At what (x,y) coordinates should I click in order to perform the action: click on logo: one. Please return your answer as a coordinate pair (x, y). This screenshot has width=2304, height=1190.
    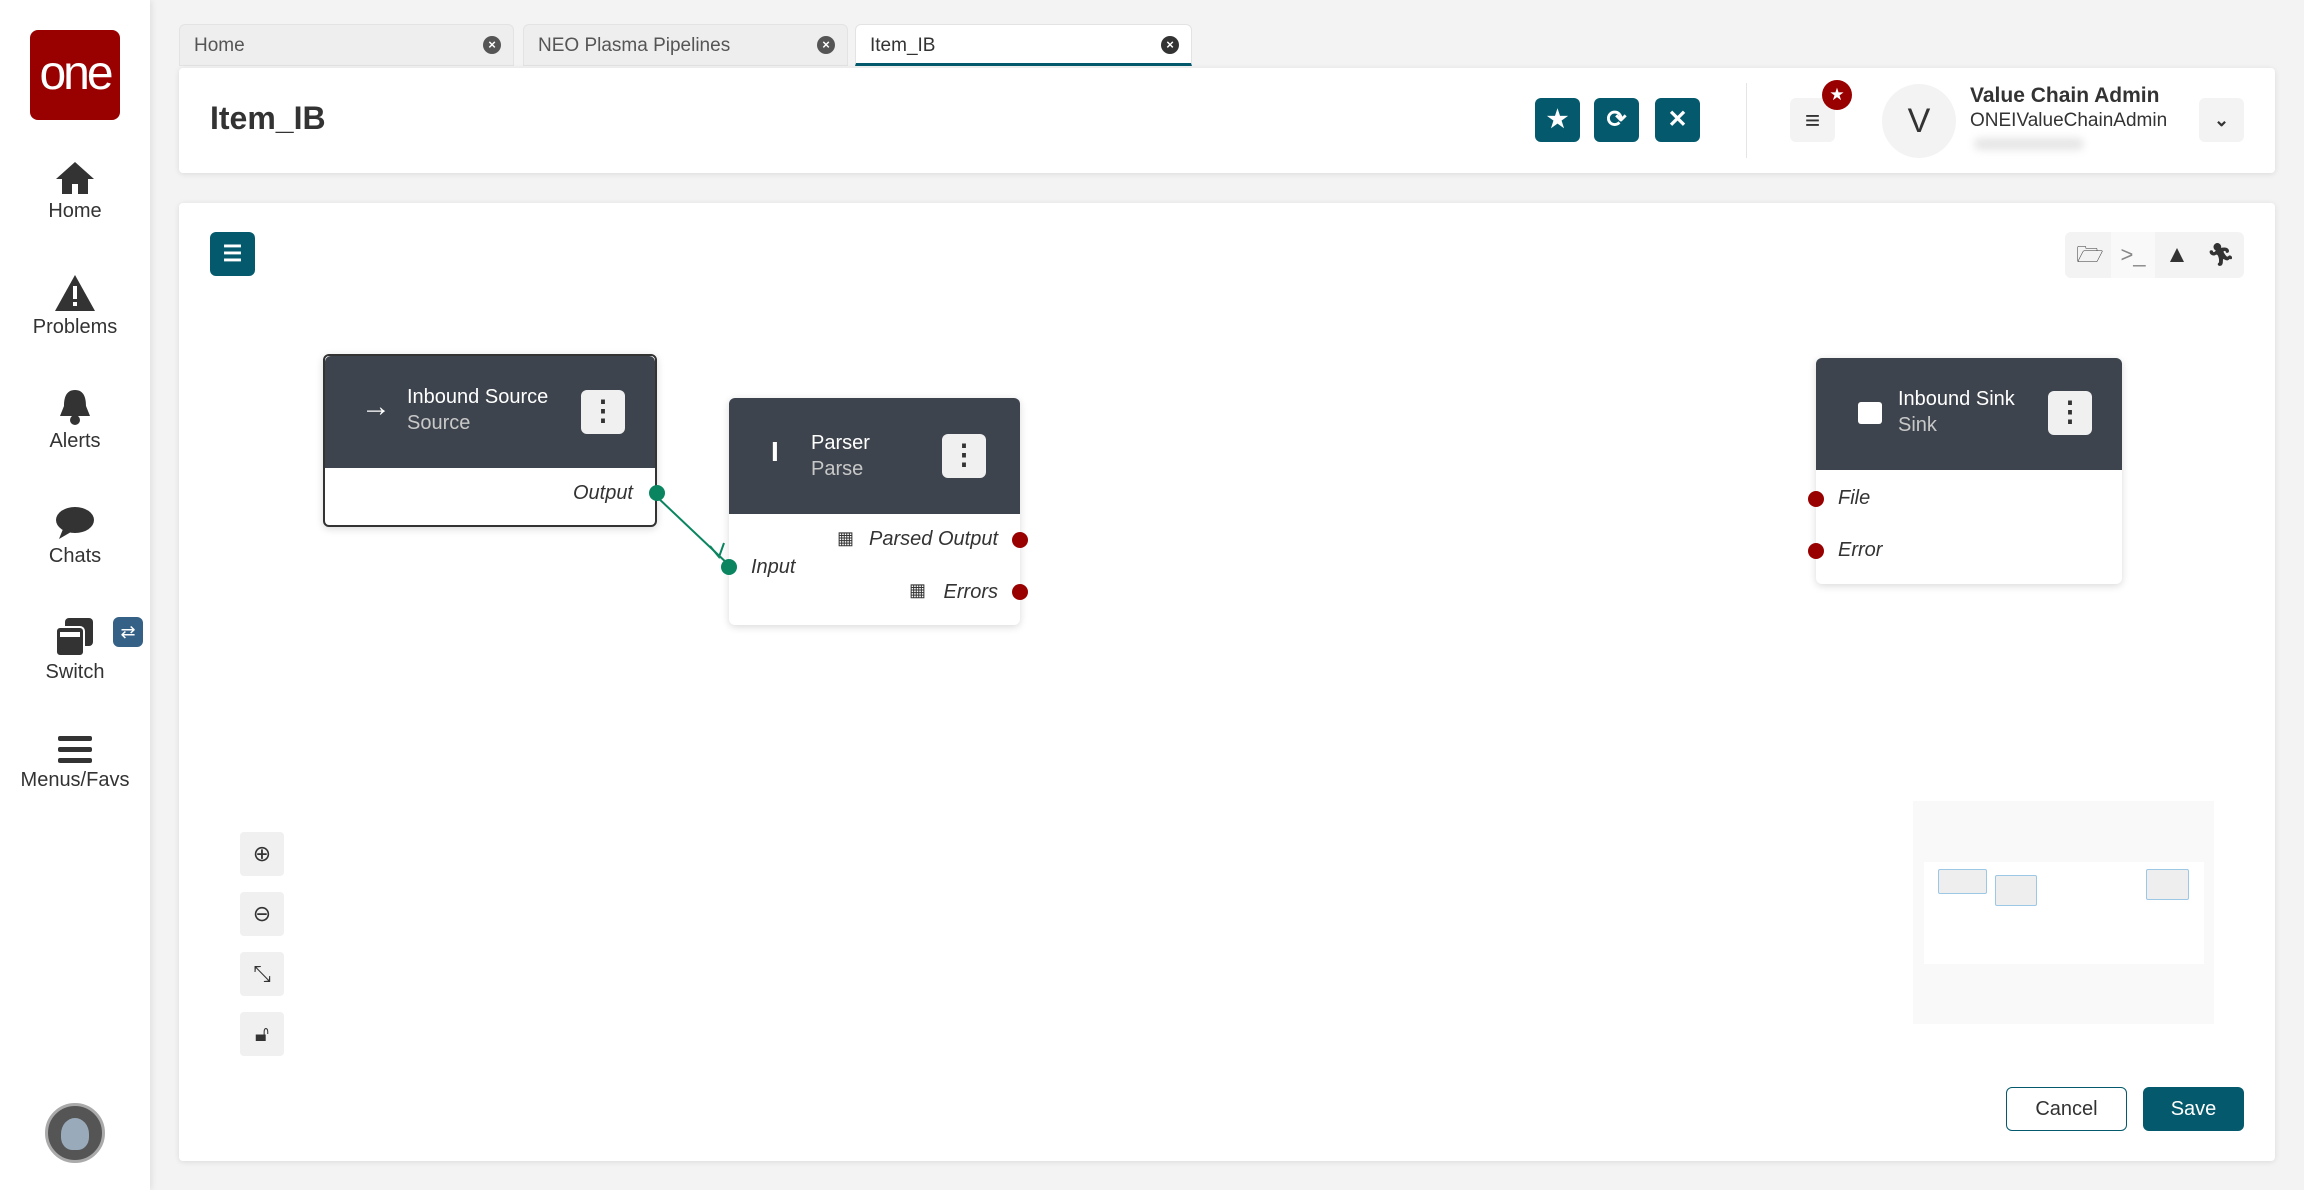
    Looking at the image, I should click on (75, 75).